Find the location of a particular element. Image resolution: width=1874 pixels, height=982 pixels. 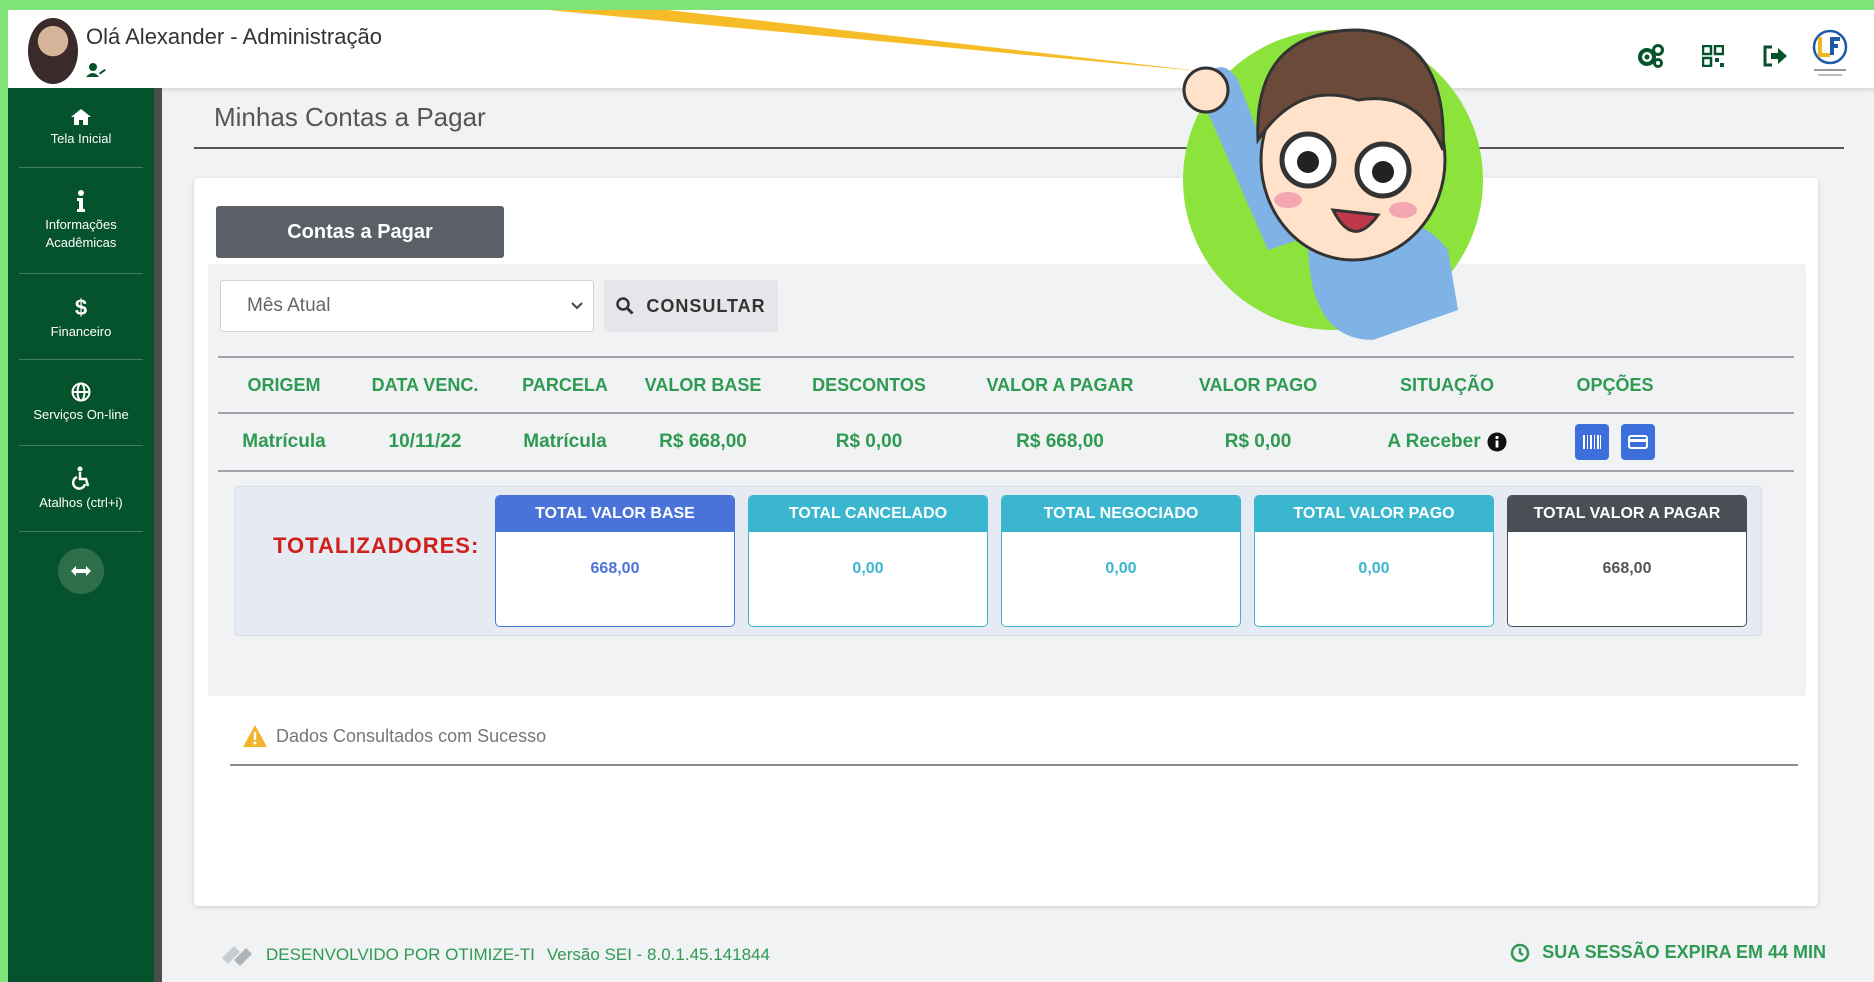

sidebar-item-label: Financeiro is located at coordinates (81, 331).